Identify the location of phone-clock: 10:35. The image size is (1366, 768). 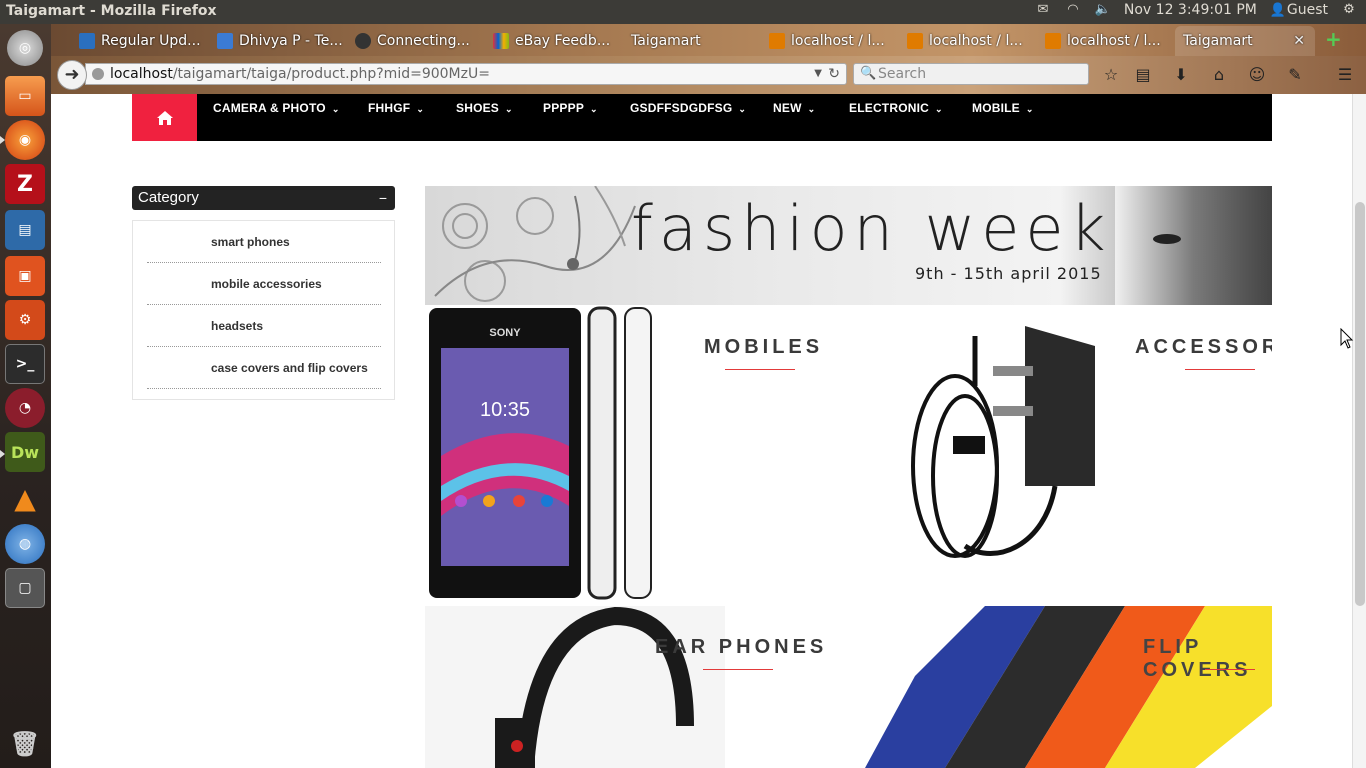
(505, 410).